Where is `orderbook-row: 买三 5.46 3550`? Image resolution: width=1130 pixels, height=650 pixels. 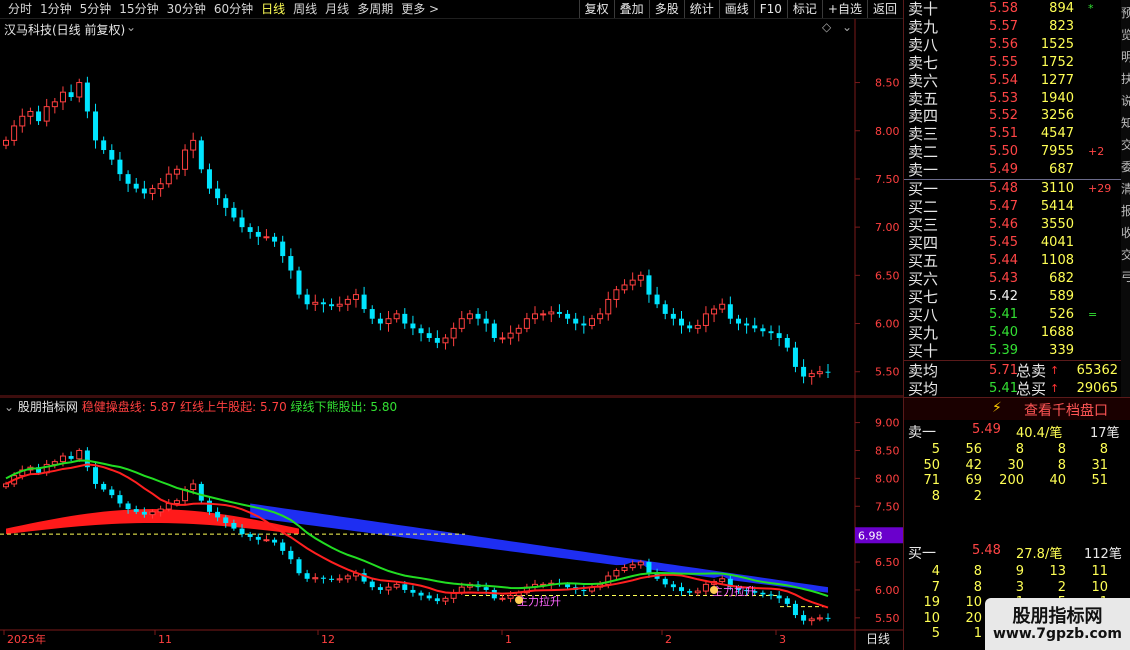 orderbook-row: 买三 5.46 3550 is located at coordinates (1013, 225).